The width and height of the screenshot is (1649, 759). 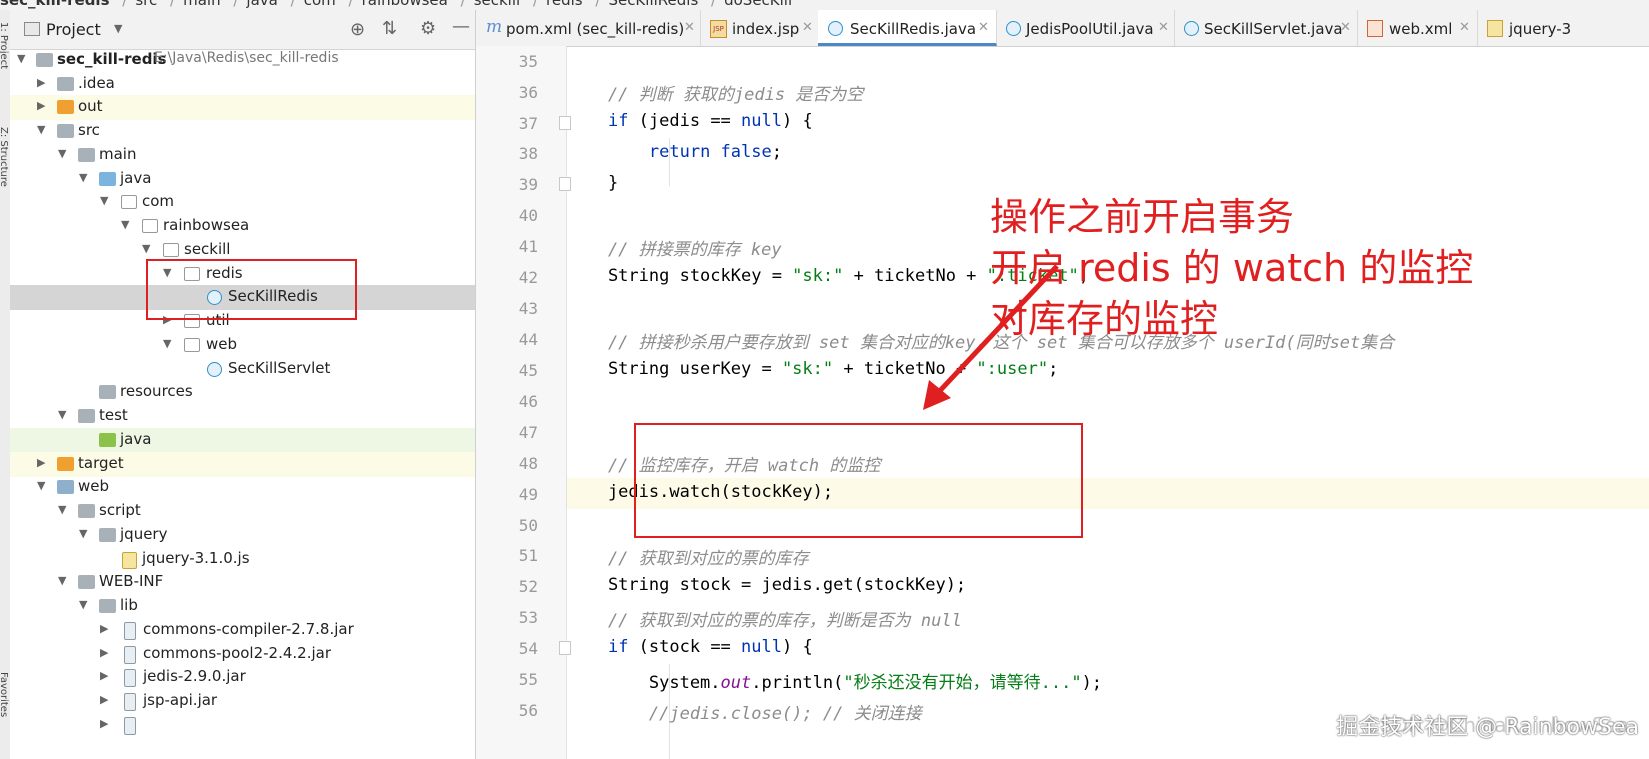 I want to click on breadcrumb-item: sec_kill-redis, so click(x=55, y=5).